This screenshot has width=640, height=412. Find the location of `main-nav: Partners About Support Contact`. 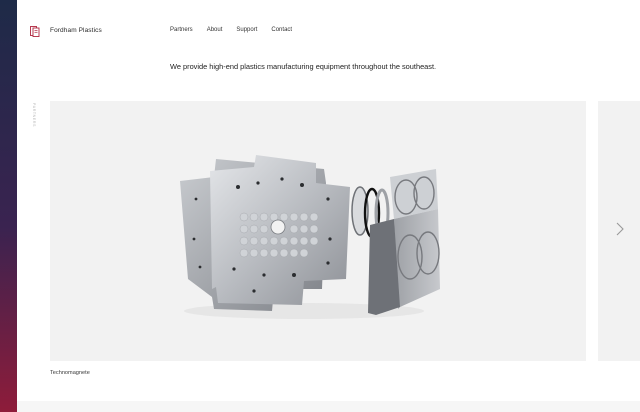

main-nav: Partners About Support Contact is located at coordinates (238, 30).